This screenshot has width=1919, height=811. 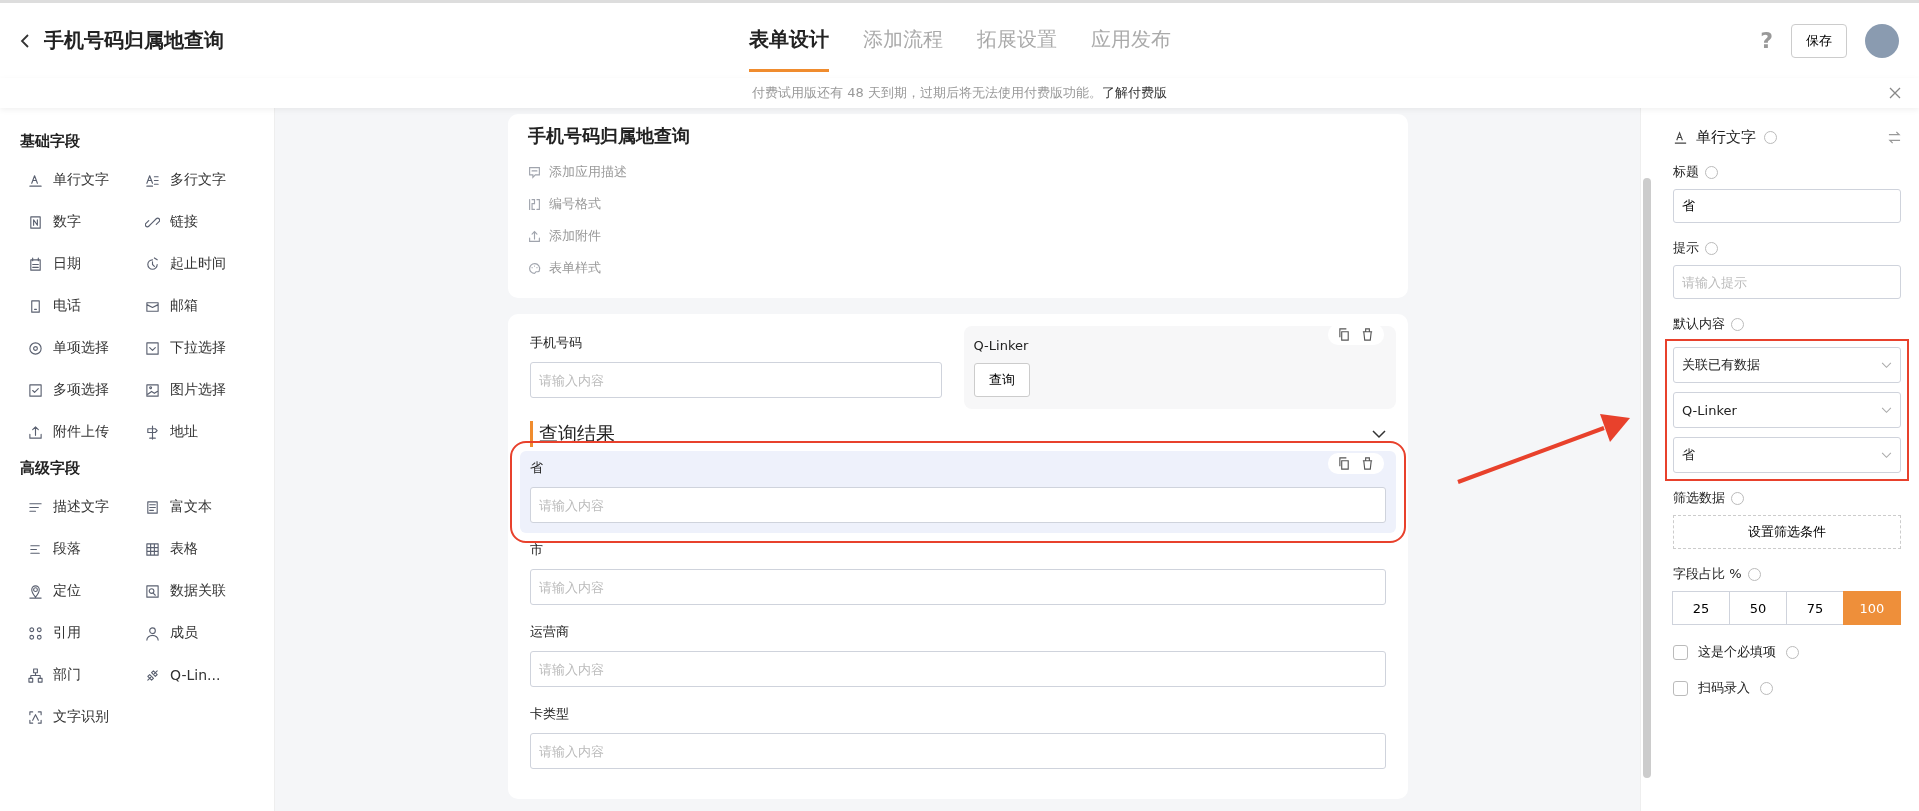 I want to click on field-type-item: 富文本, so click(x=195, y=507).